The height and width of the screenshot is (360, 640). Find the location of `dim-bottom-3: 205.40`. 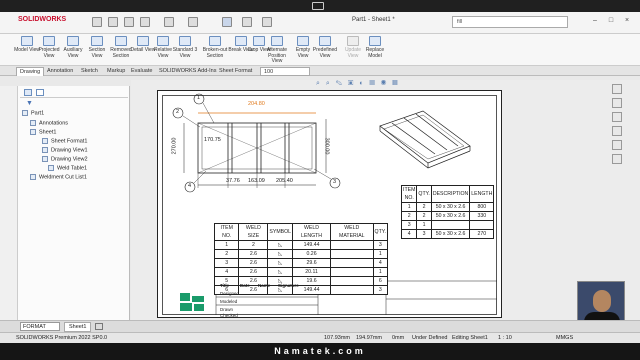

dim-bottom-3: 205.40 is located at coordinates (284, 181).